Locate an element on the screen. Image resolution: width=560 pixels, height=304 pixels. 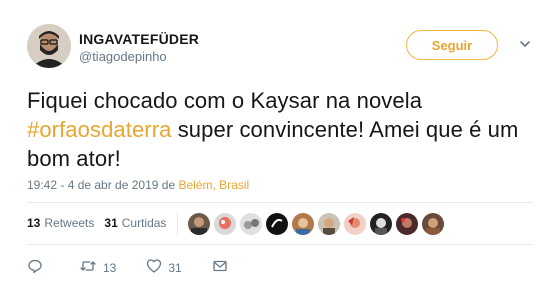
likes-stat: 31 Curtidas is located at coordinates (135, 223).